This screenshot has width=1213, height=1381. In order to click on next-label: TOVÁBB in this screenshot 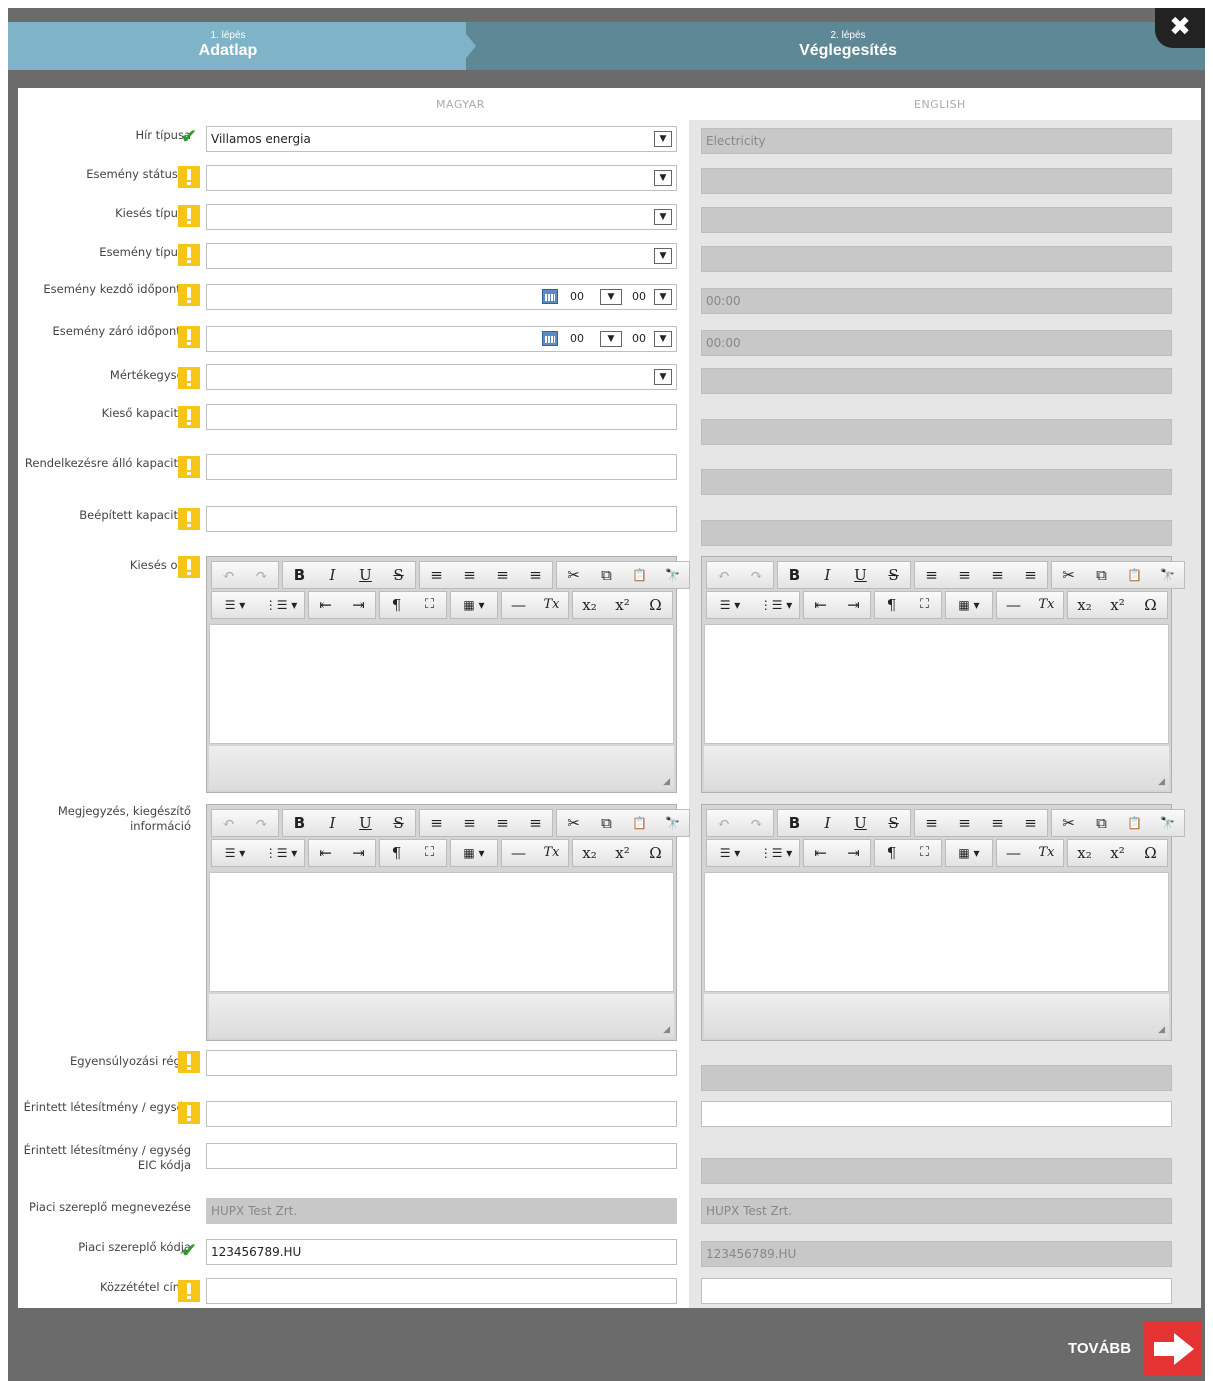, I will do `click(1099, 1348)`.